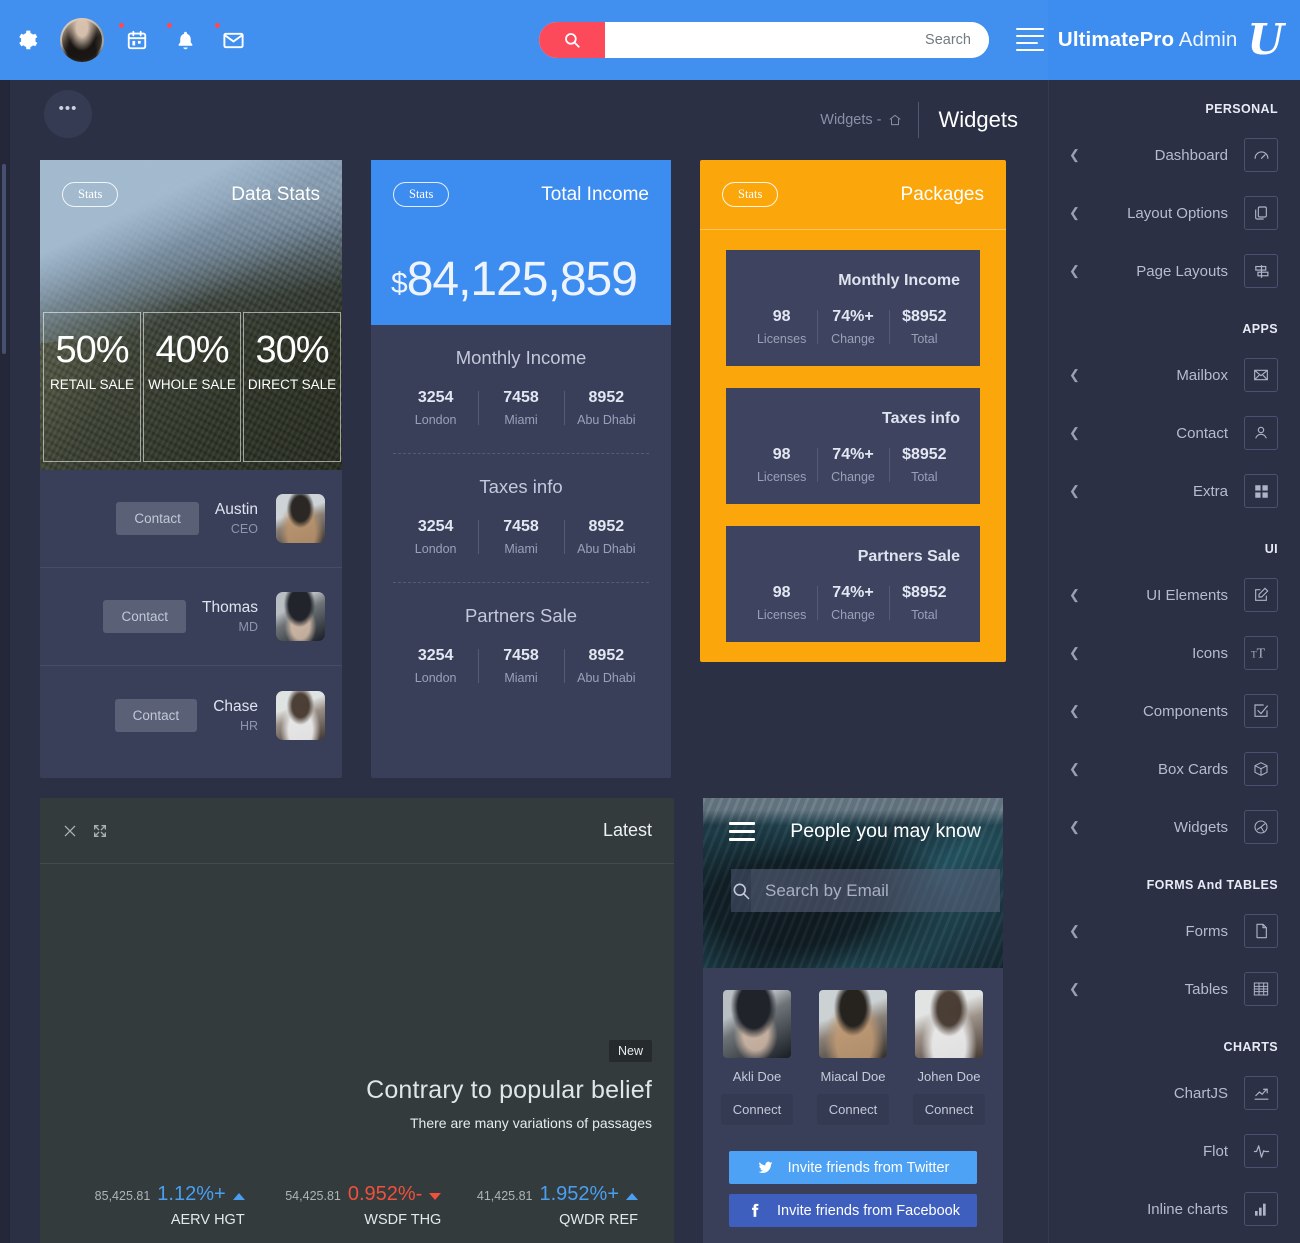  What do you see at coordinates (1260, 329) in the screenshot?
I see `sidebar-section-label: APPS` at bounding box center [1260, 329].